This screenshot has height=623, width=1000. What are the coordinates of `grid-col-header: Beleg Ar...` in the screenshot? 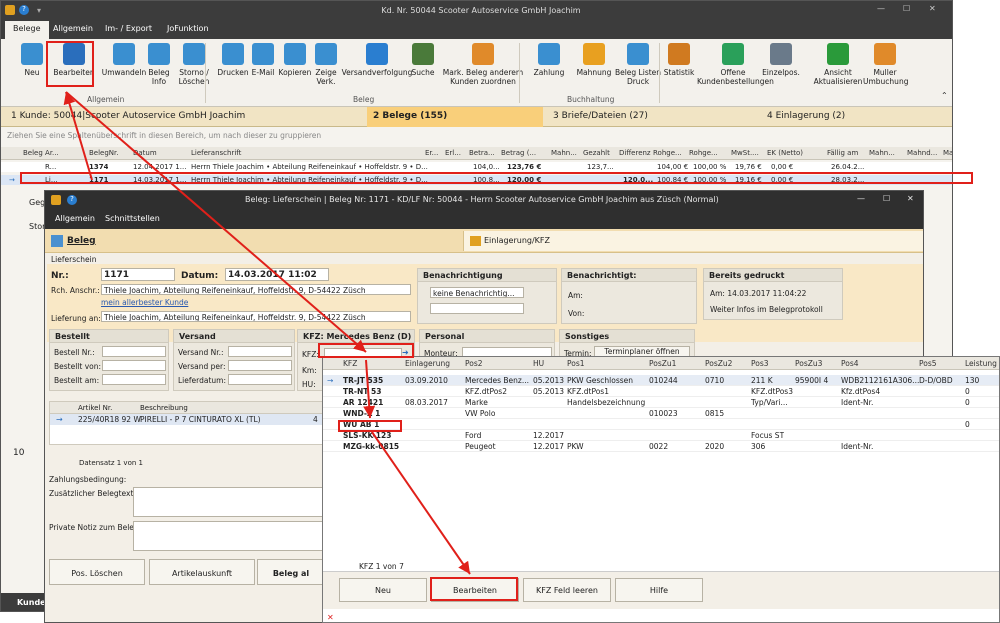 It's located at (41, 153).